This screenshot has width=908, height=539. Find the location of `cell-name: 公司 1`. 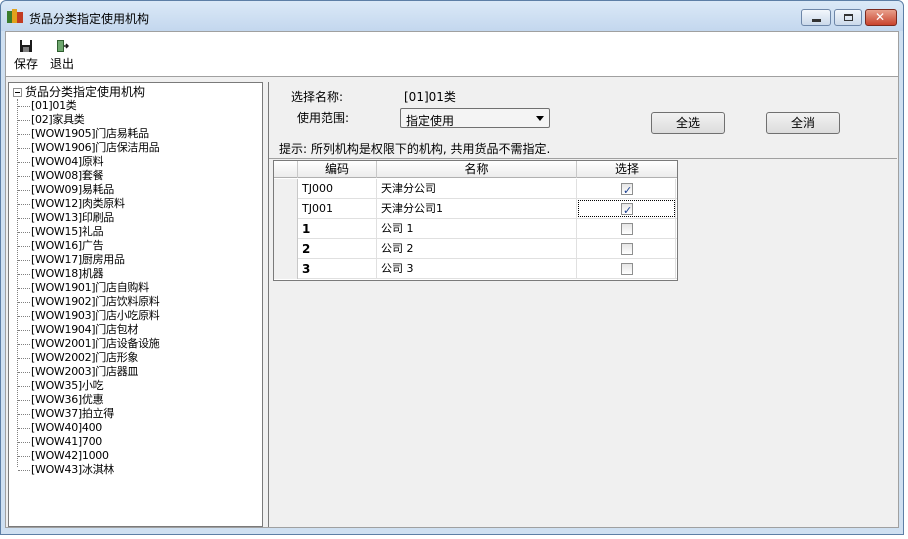

cell-name: 公司 1 is located at coordinates (477, 229).